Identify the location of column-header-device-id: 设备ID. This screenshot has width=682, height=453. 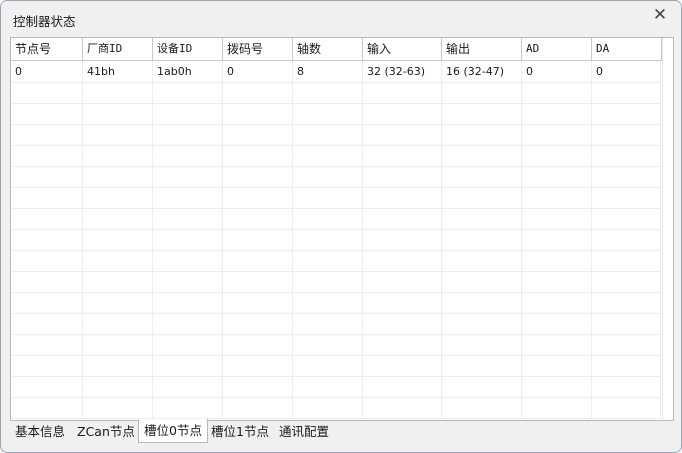
(188, 49).